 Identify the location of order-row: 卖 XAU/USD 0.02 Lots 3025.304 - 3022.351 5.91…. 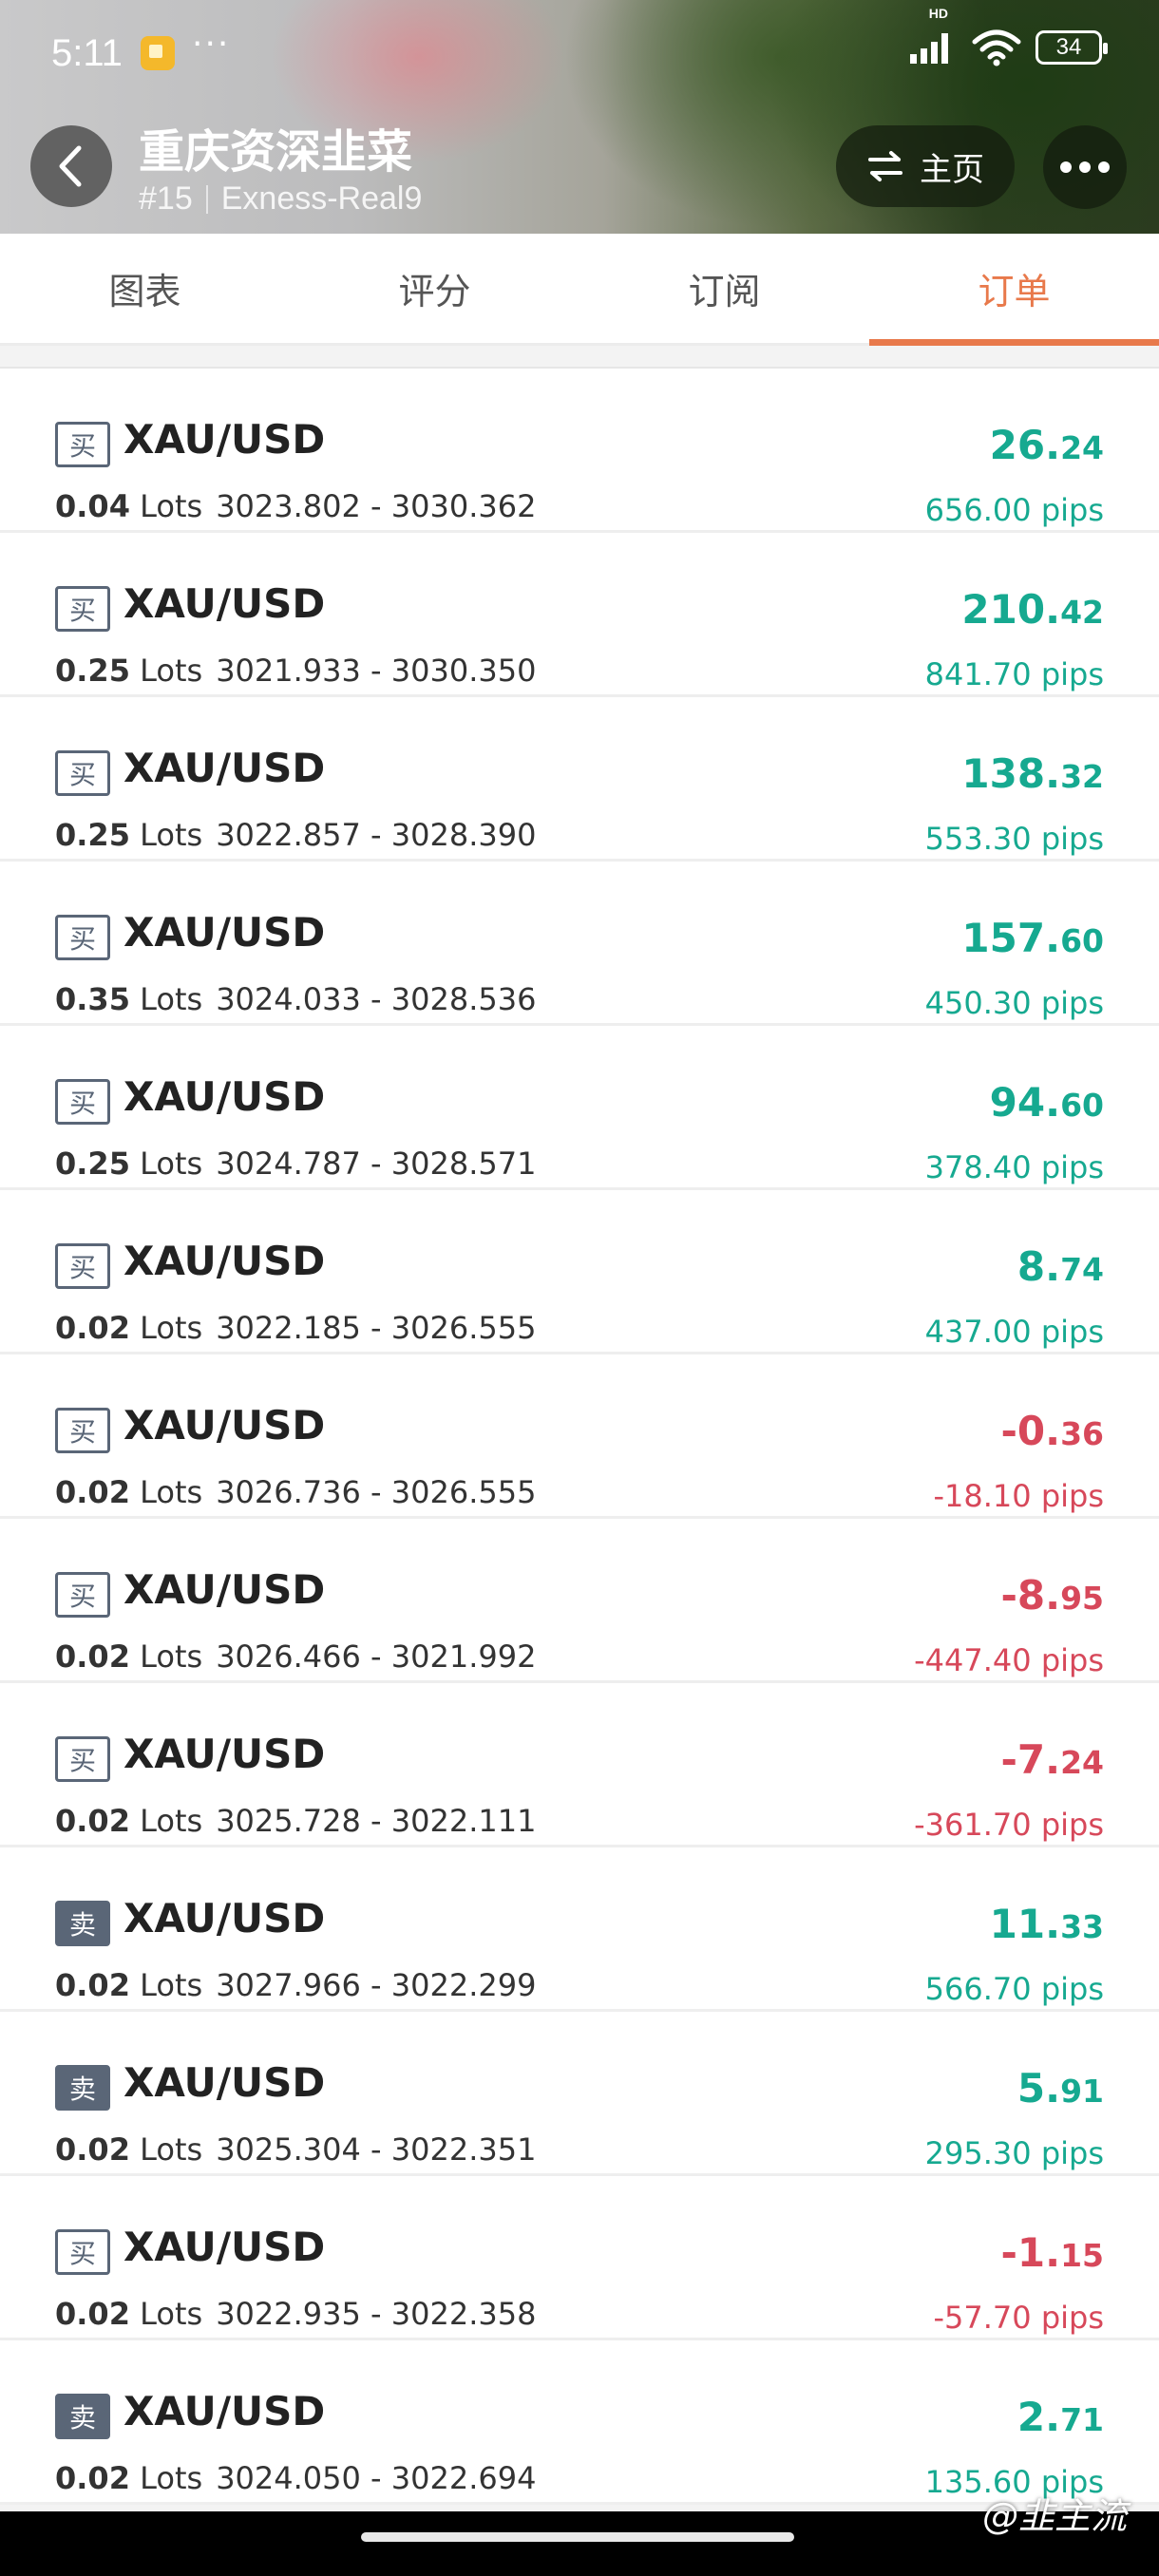
(579, 2094).